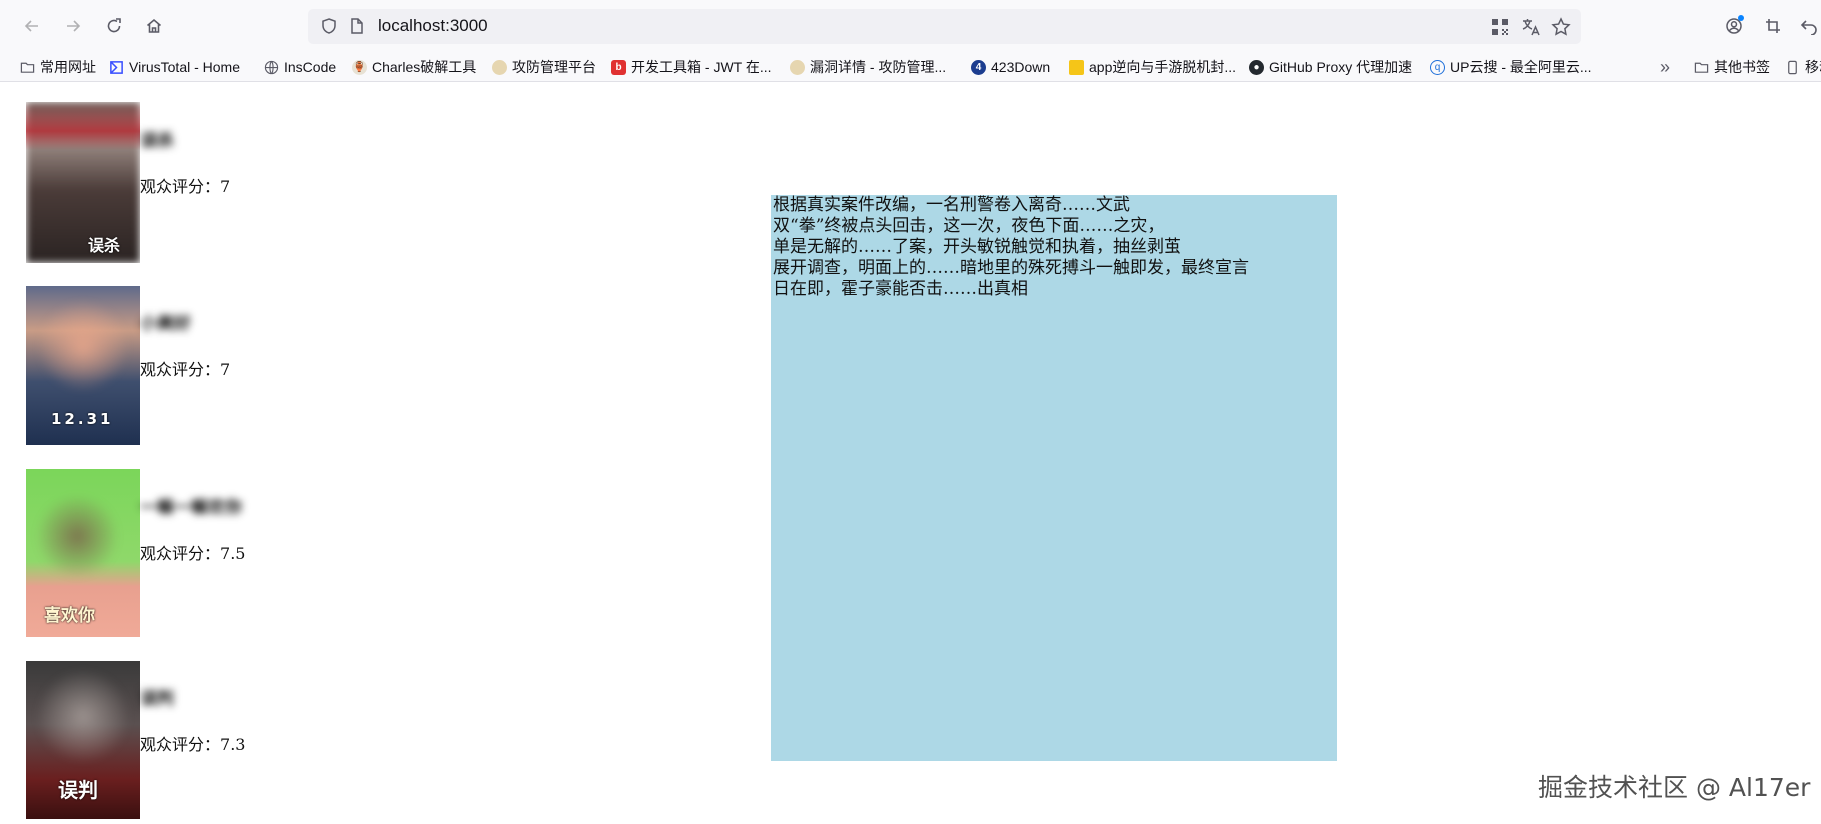  Describe the element at coordinates (1341, 67) in the screenshot. I see `bookmark-label: GitHub Proxy 代理加速` at that location.